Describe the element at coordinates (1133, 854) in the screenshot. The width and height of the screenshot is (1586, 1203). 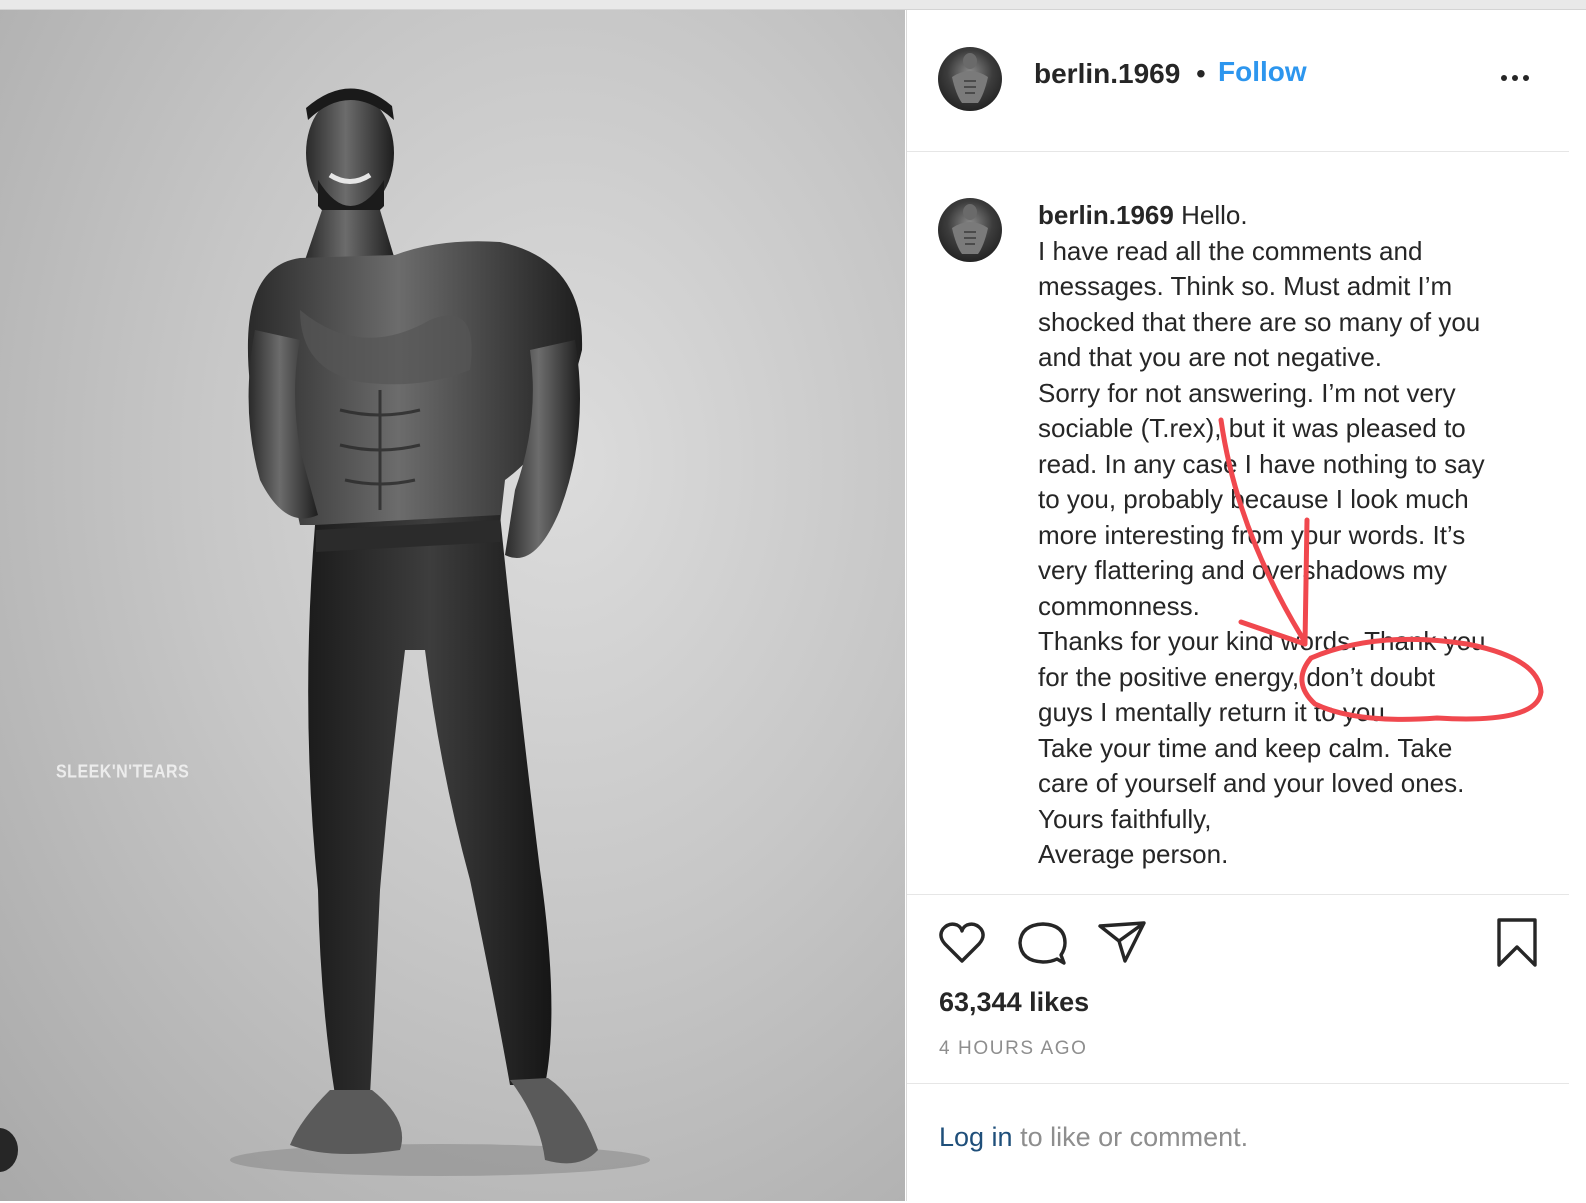
I see `caption-line: Average person.` at that location.